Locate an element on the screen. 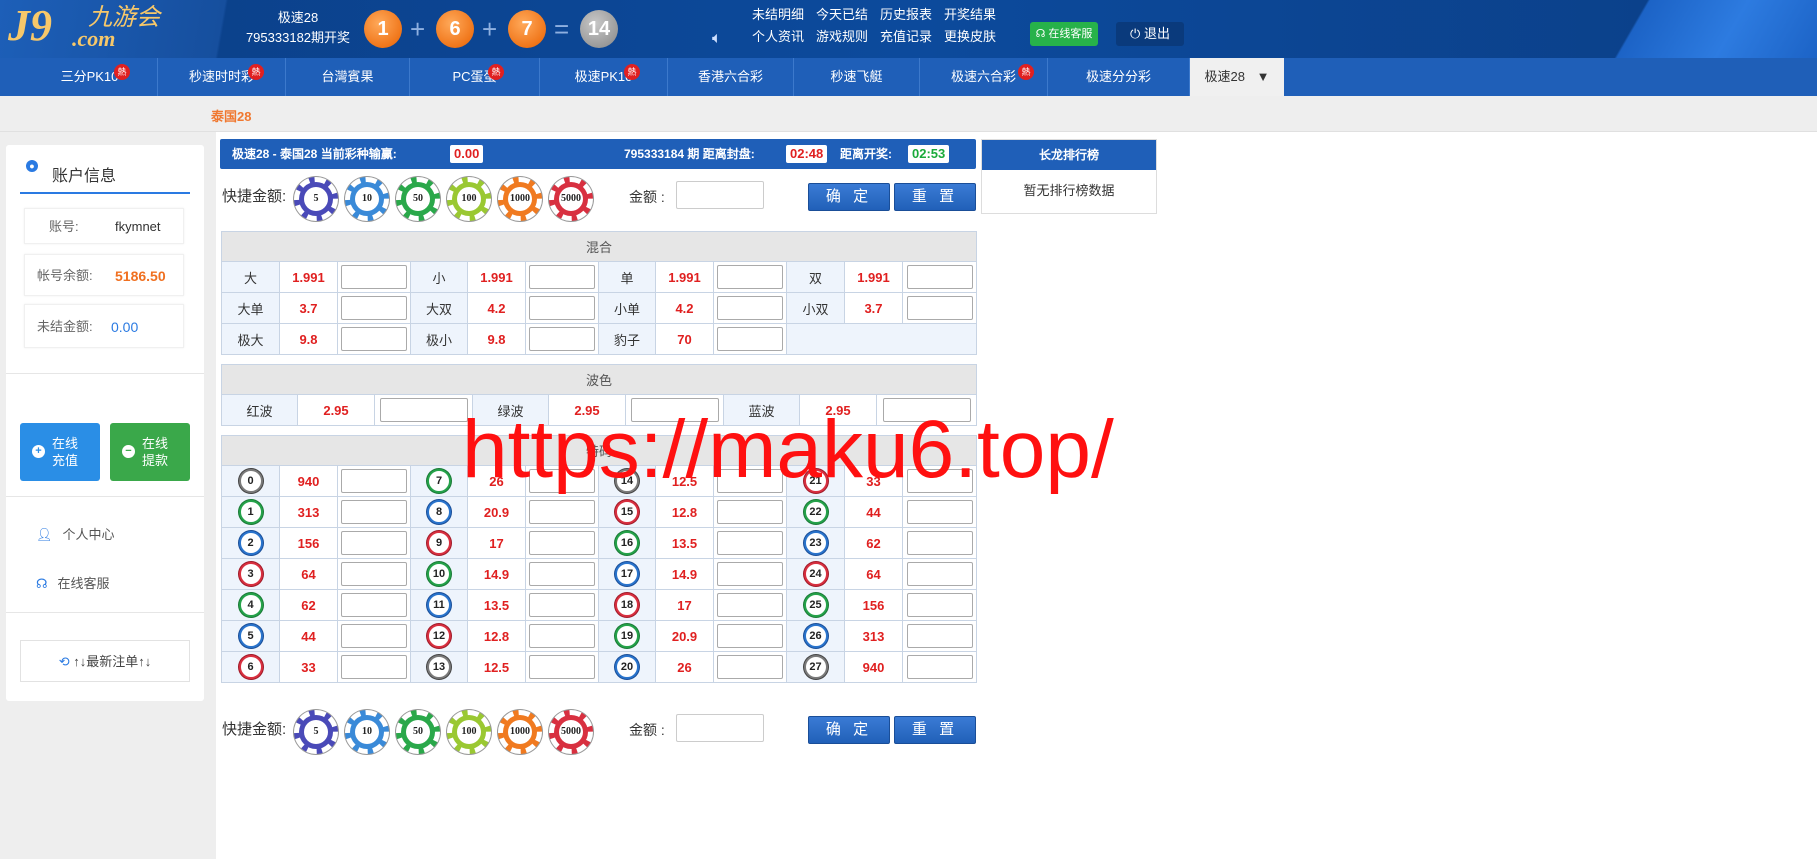 This screenshot has width=1817, height=859. speaker-icon: 🔈︎ is located at coordinates (717, 39).